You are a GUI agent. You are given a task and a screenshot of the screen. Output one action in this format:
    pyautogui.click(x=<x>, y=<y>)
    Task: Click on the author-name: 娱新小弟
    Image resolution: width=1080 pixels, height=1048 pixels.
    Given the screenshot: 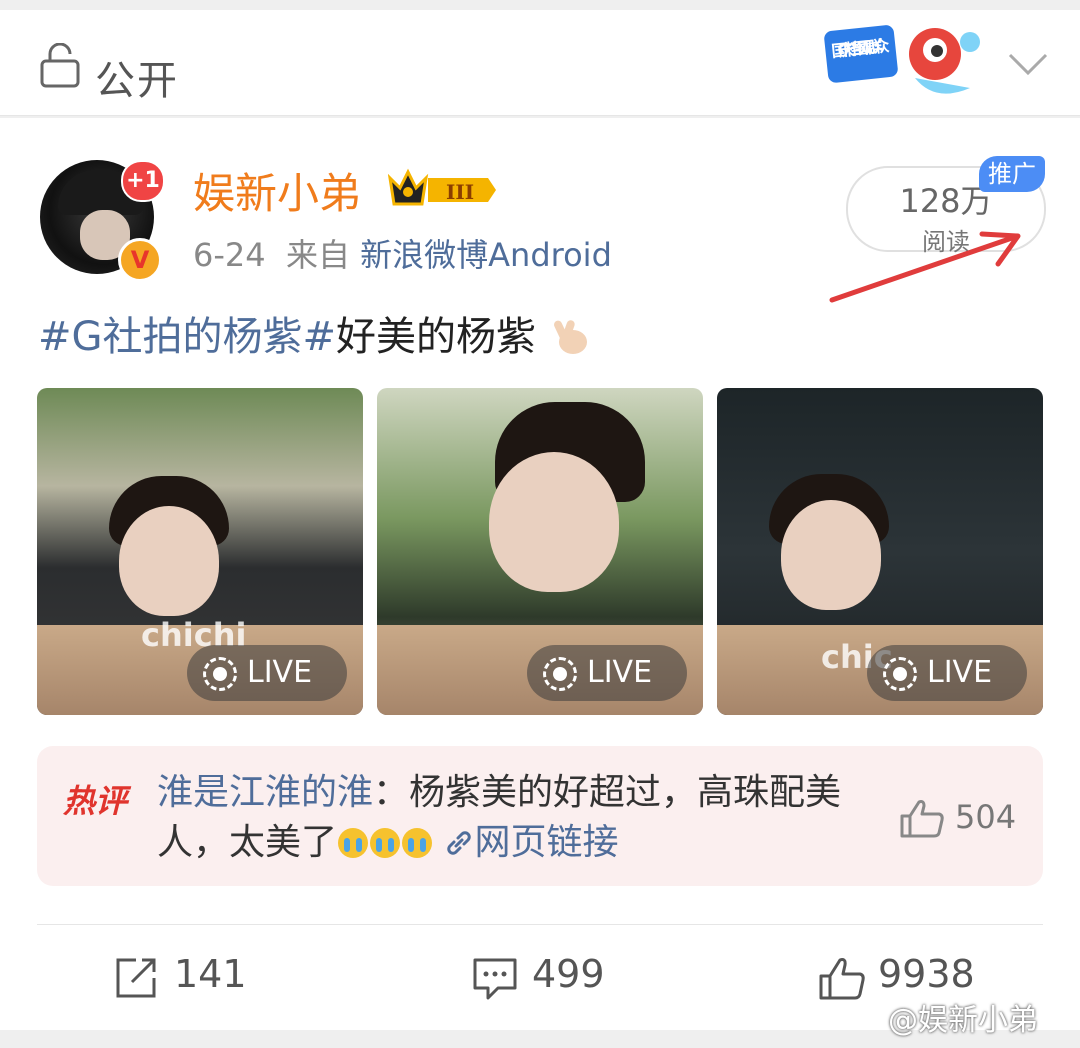 What is the action you would take?
    pyautogui.click(x=277, y=190)
    